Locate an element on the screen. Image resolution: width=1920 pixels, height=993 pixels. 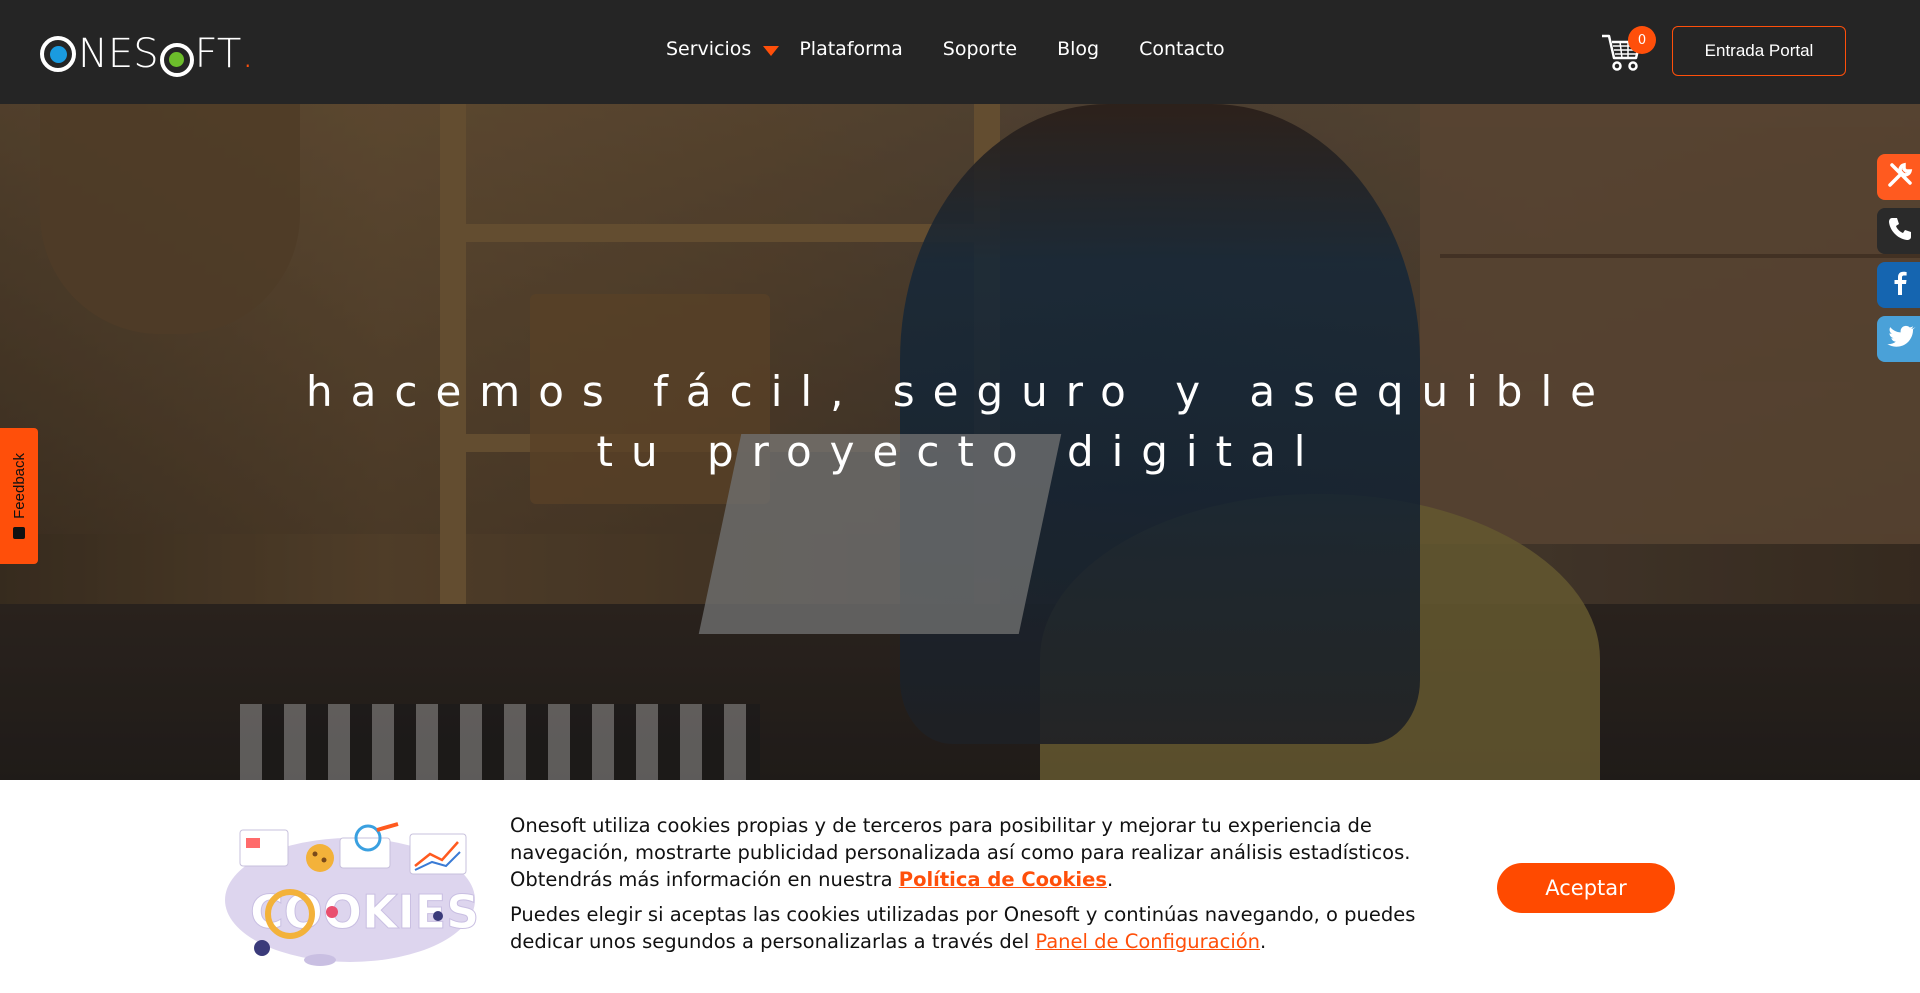
tools-icon is located at coordinates (1900, 177).